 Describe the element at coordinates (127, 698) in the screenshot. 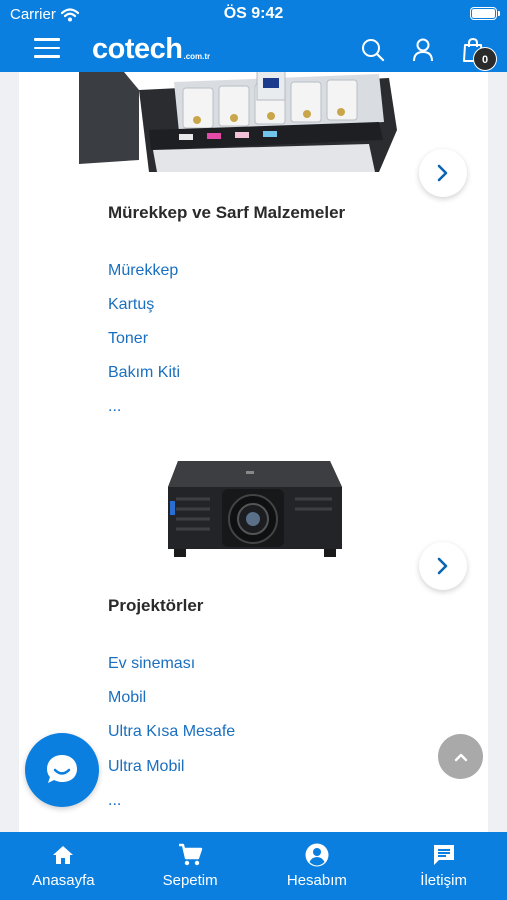

I see `category-link: Mobil` at that location.